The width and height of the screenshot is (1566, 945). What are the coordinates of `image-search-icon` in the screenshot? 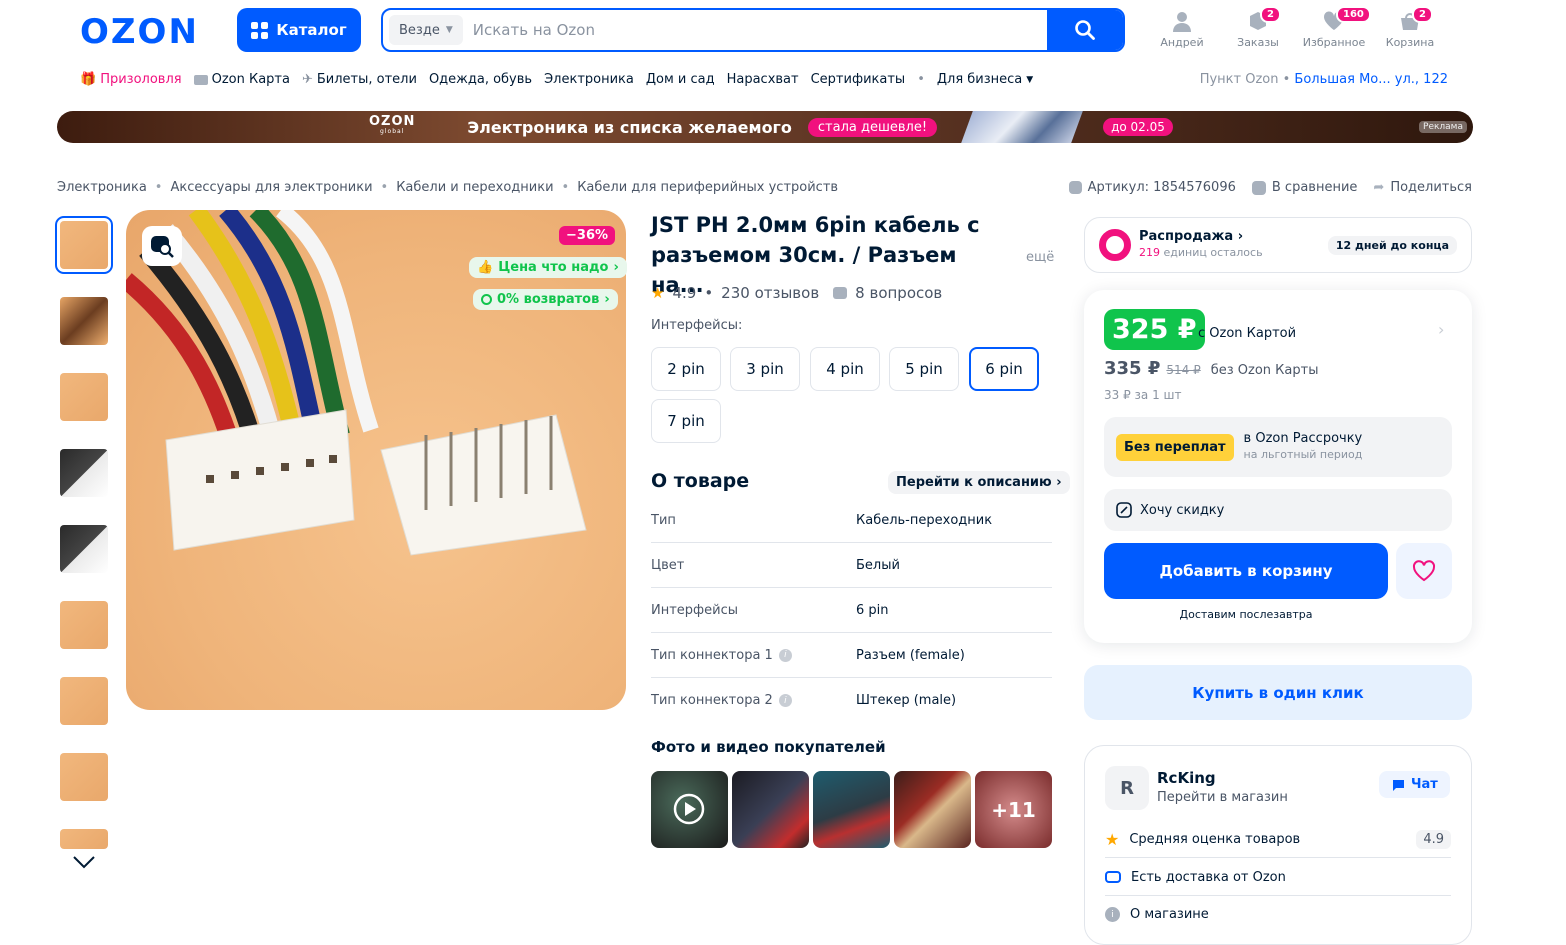 It's located at (162, 247).